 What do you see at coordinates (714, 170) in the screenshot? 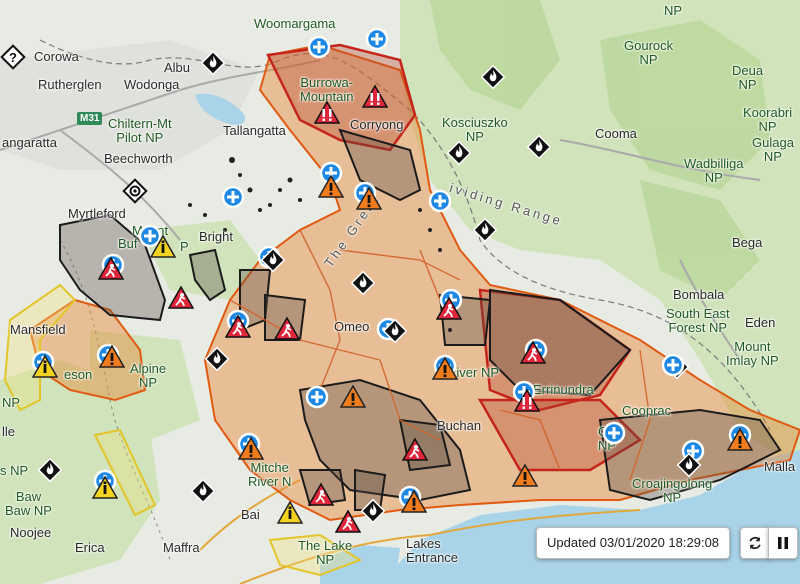
I see `park-wadbilliga: Wadbilliga NP` at bounding box center [714, 170].